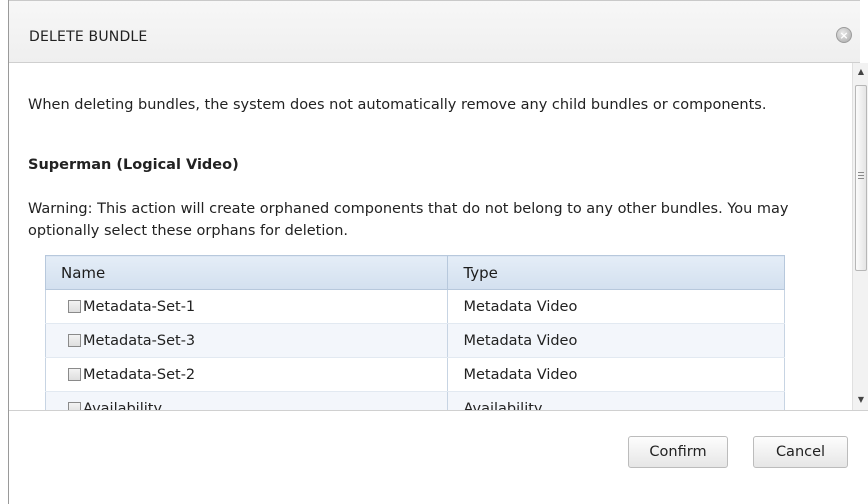 The width and height of the screenshot is (868, 504). I want to click on table-header-row: Name Type, so click(414, 272).